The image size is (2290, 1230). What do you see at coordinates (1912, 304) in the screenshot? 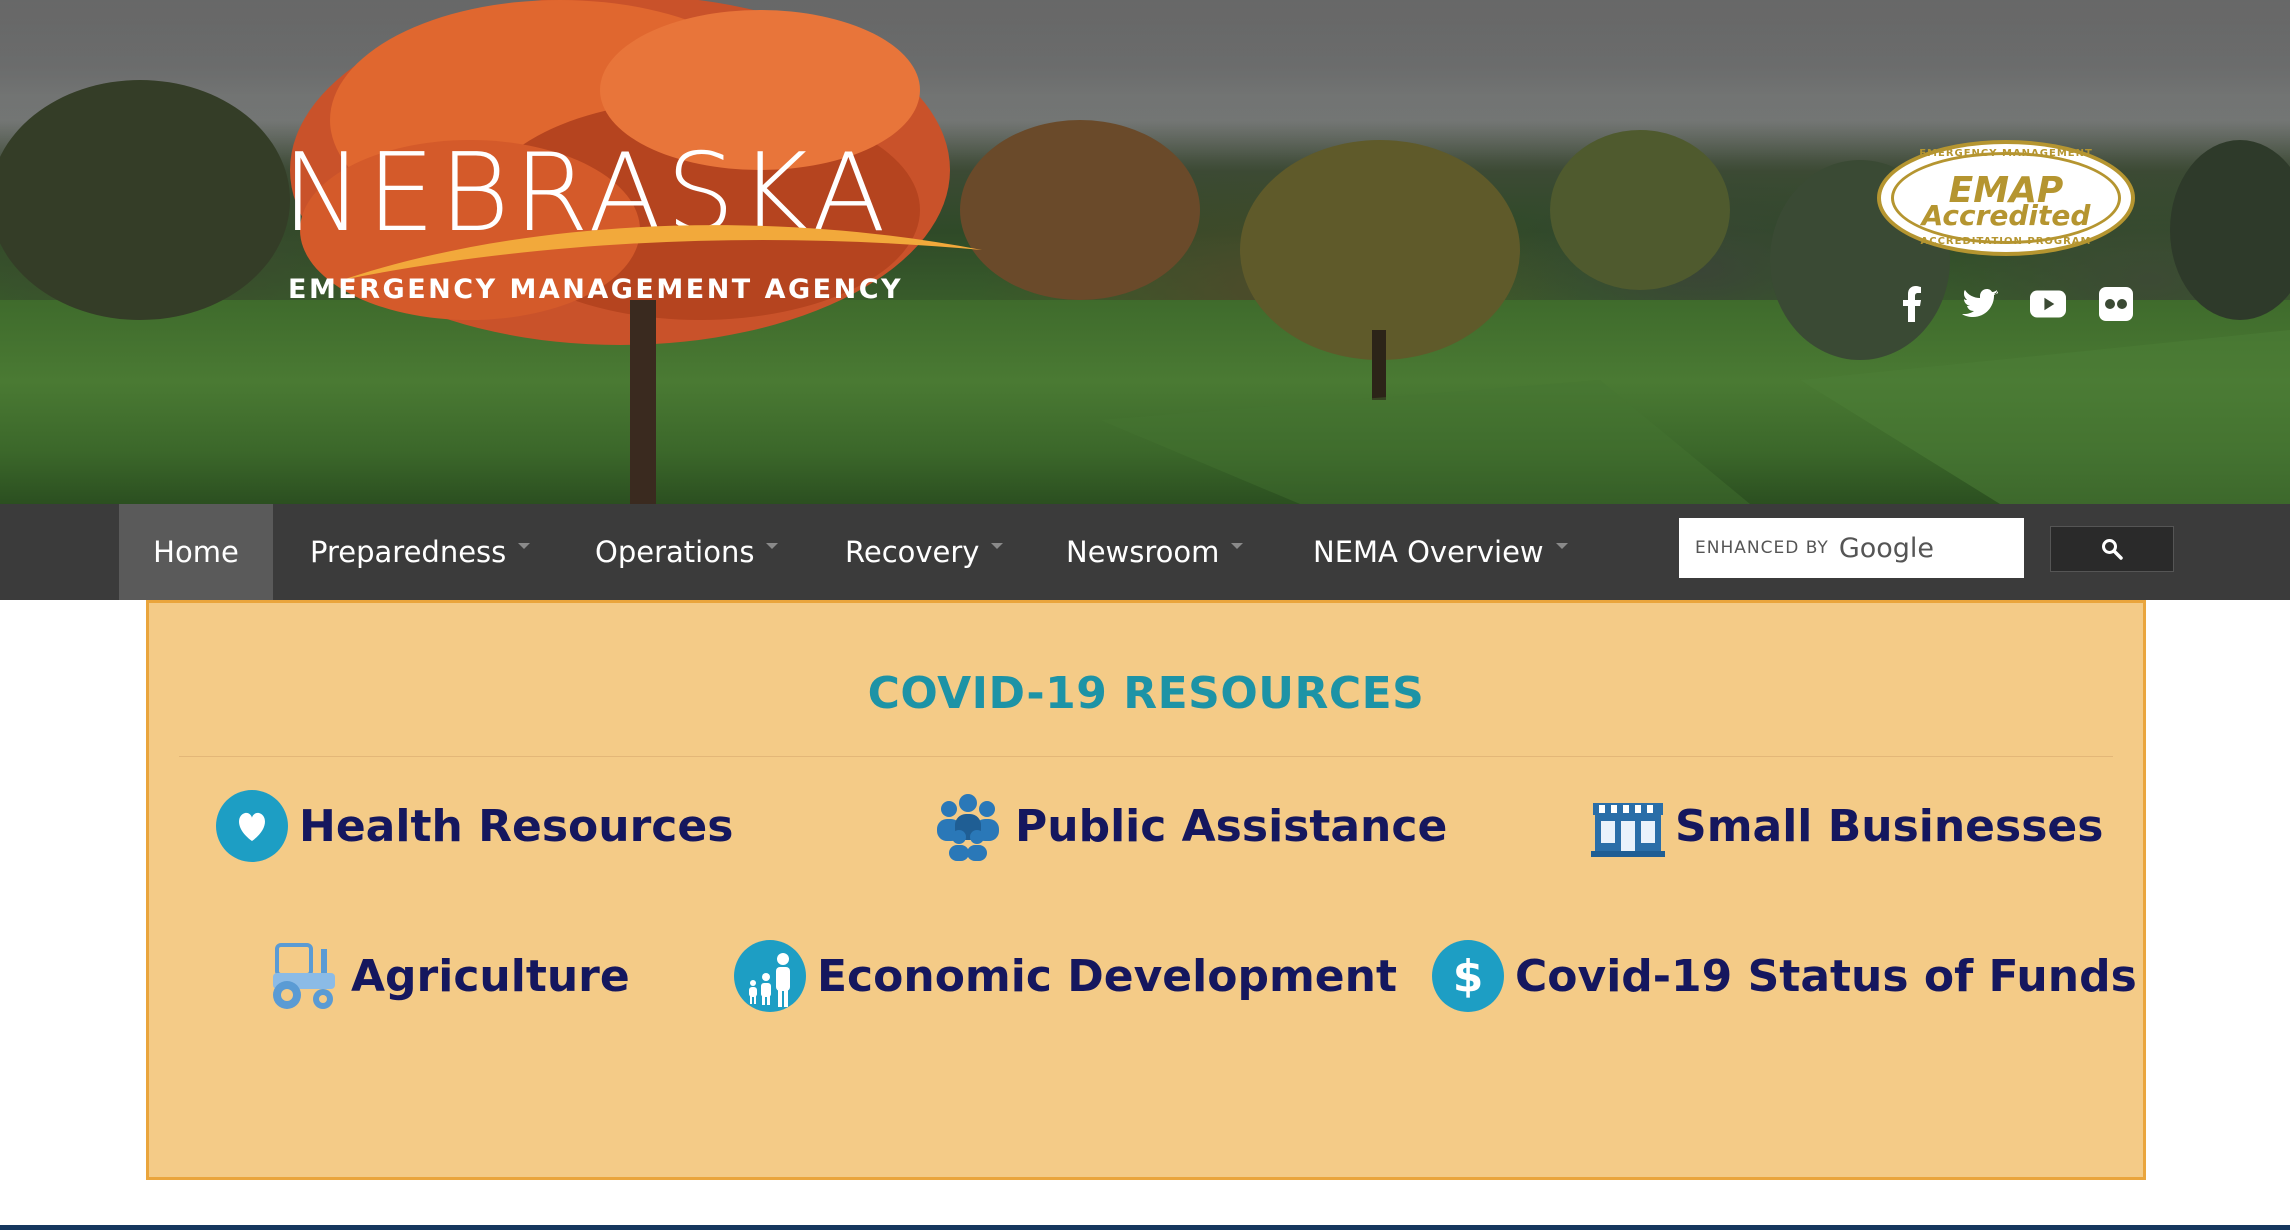
I see `facebook-icon` at bounding box center [1912, 304].